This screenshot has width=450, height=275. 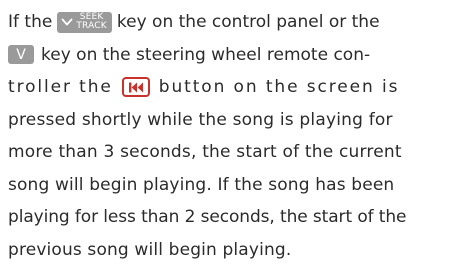 What do you see at coordinates (279, 87) in the screenshot?
I see `line3-text-after: button on the screen is` at bounding box center [279, 87].